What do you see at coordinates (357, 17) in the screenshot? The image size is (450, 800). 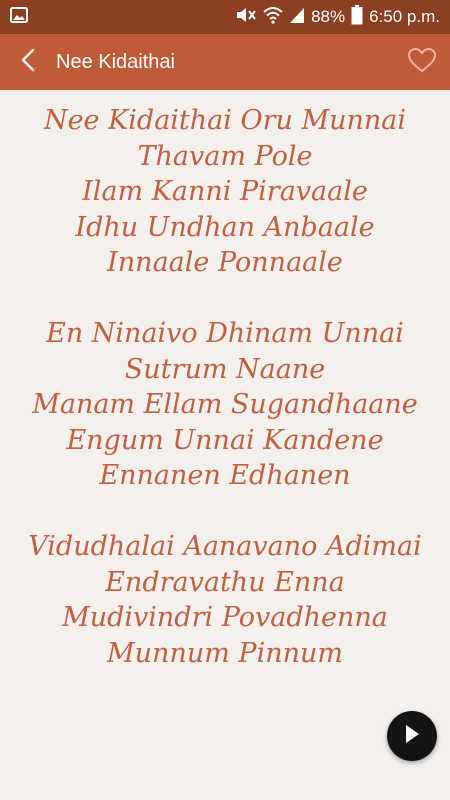 I see `battery-icon` at bounding box center [357, 17].